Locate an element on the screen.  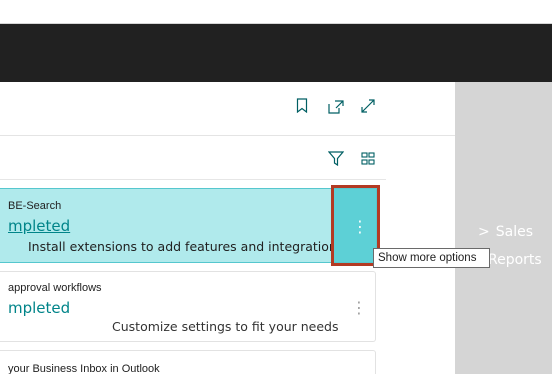
row-title: BE-Search is located at coordinates (35, 206).